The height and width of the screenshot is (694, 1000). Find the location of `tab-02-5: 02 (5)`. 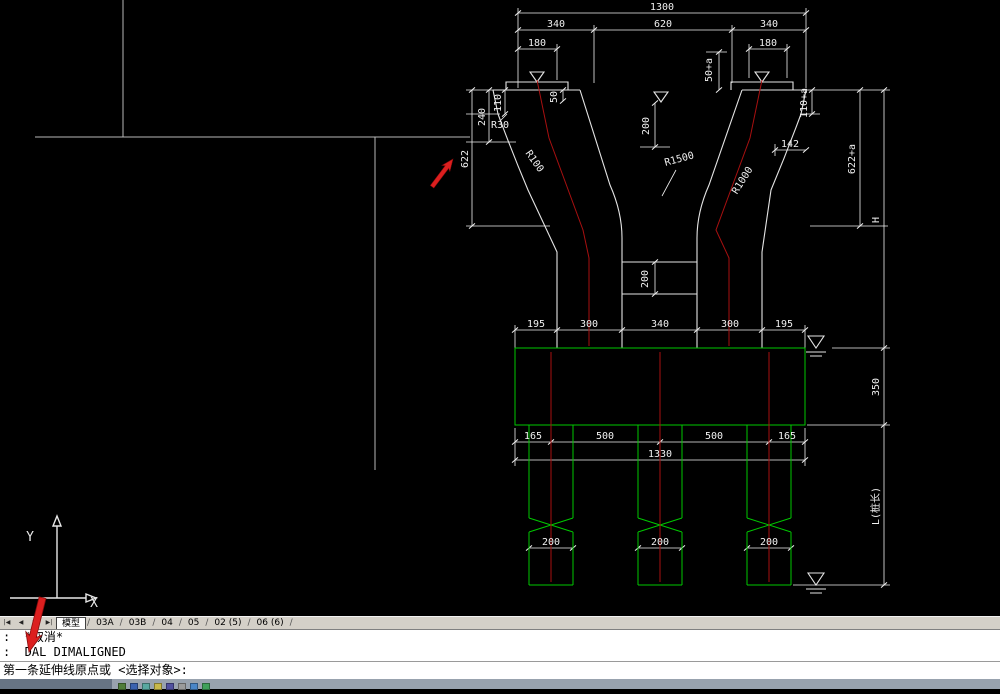

tab-02-5: 02 (5) is located at coordinates (227, 623).